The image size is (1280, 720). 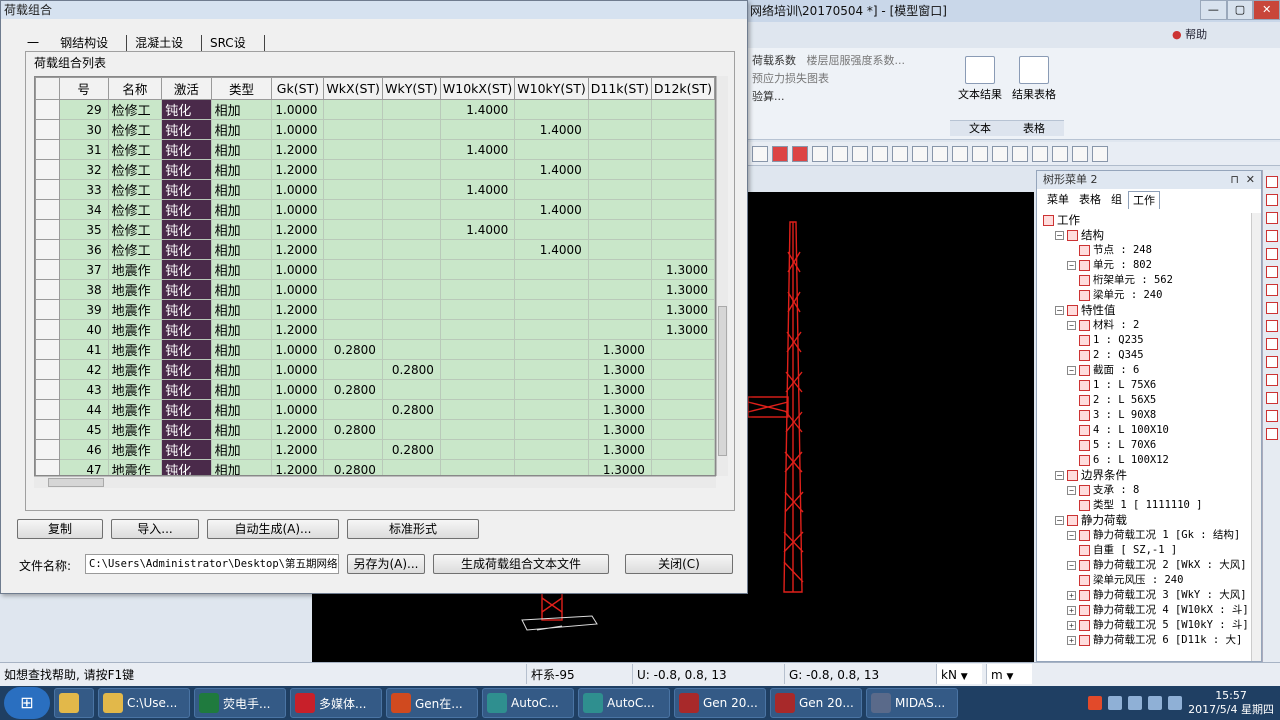 What do you see at coordinates (1144, 385) in the screenshot?
I see `tree-node: 1 : L 75X6` at bounding box center [1144, 385].